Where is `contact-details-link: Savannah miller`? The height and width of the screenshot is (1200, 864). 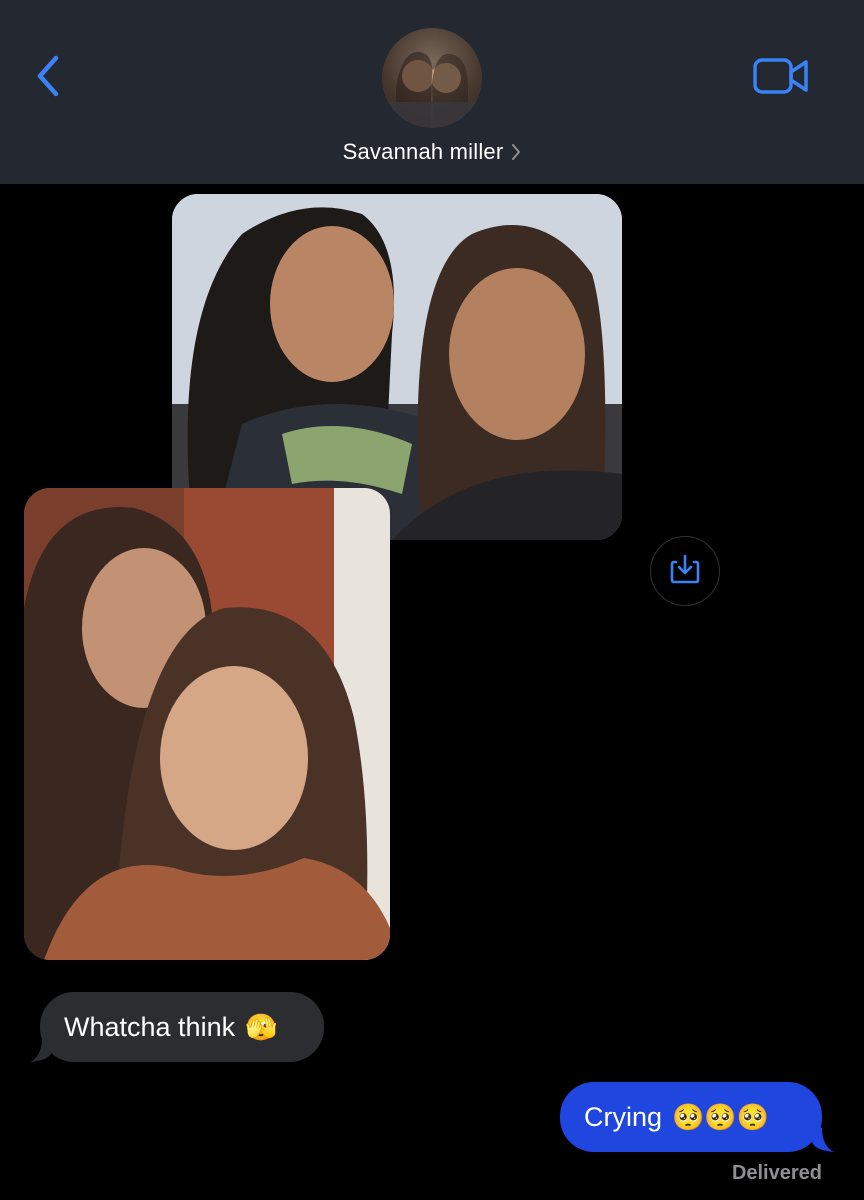
contact-details-link: Savannah miller is located at coordinates (432, 152).